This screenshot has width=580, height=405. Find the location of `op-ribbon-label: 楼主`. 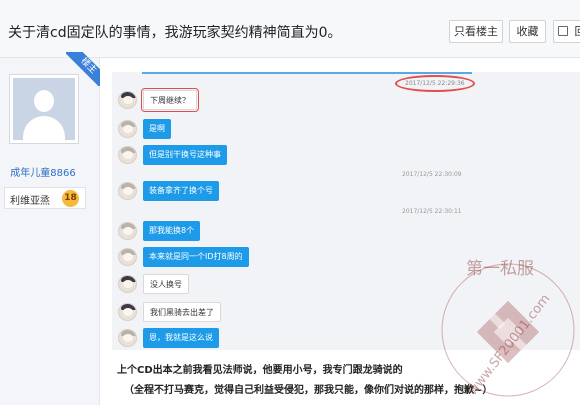

op-ribbon-label: 楼主 is located at coordinates (83, 69).